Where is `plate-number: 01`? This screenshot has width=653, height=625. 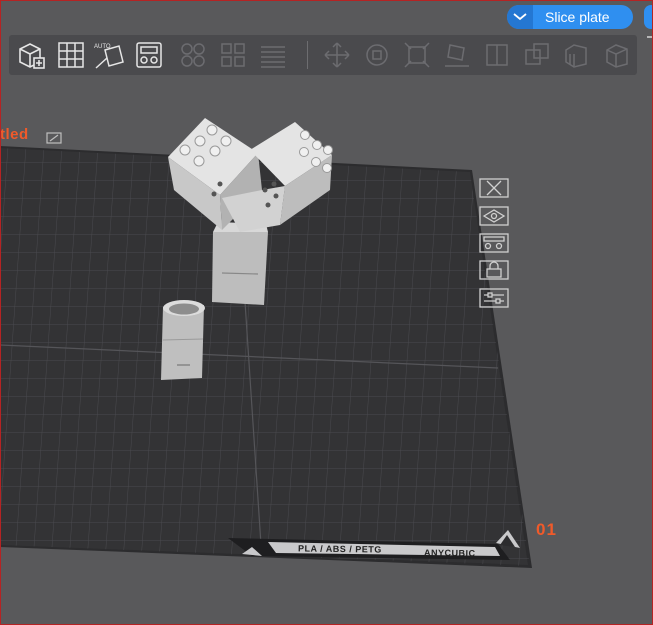
plate-number: 01 is located at coordinates (546, 529).